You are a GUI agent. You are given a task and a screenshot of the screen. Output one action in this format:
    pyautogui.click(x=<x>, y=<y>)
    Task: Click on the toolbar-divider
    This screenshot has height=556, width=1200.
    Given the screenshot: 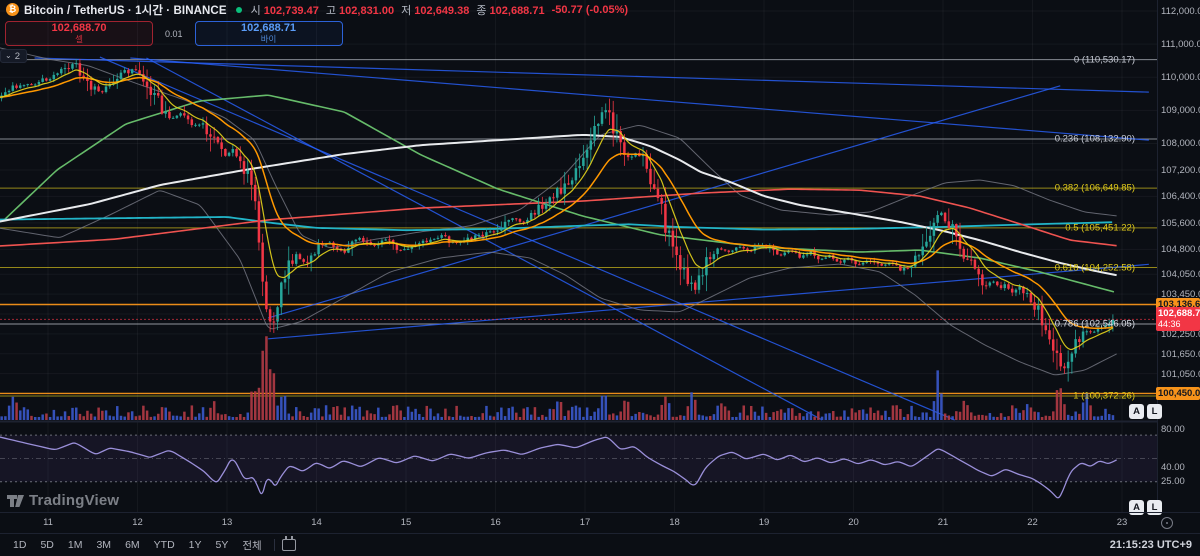 What is the action you would take?
    pyautogui.click(x=274, y=545)
    